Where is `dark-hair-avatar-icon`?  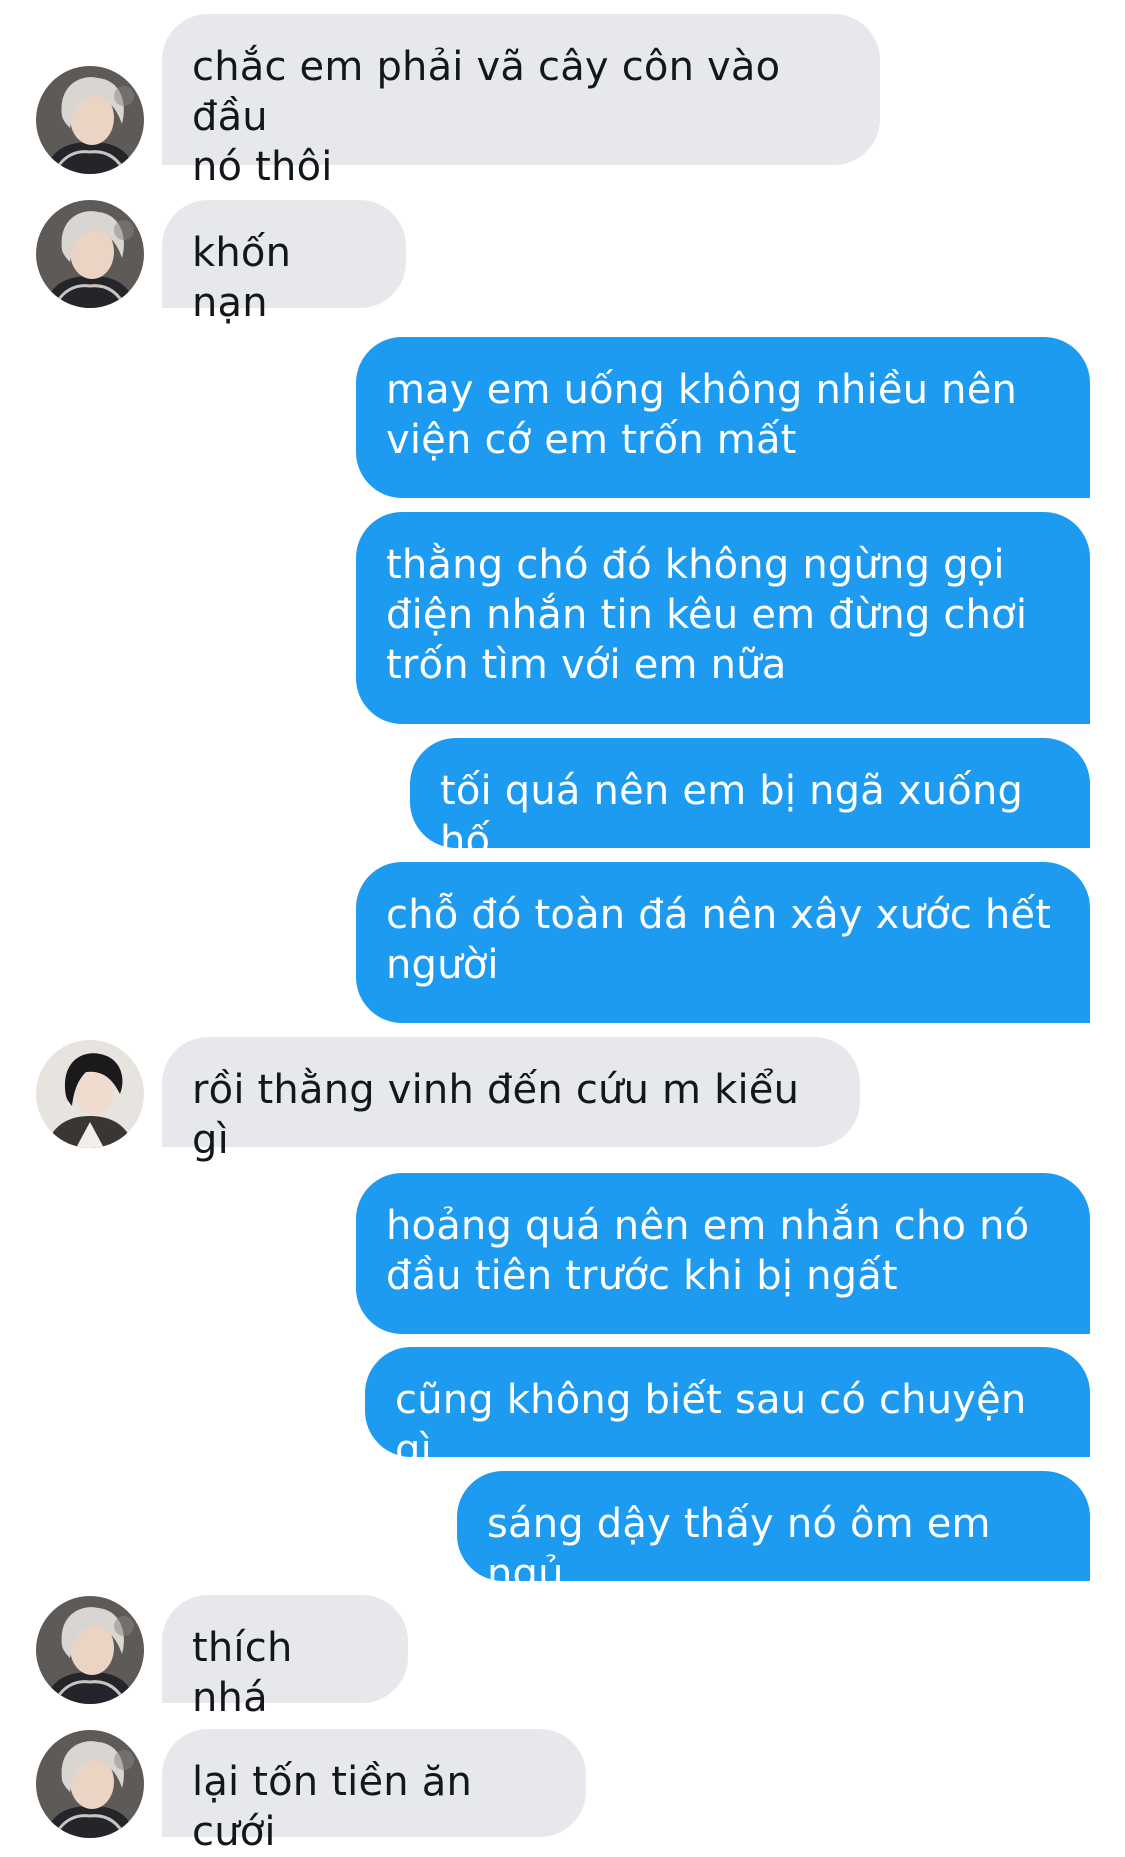
dark-hair-avatar-icon is located at coordinates (90, 1094).